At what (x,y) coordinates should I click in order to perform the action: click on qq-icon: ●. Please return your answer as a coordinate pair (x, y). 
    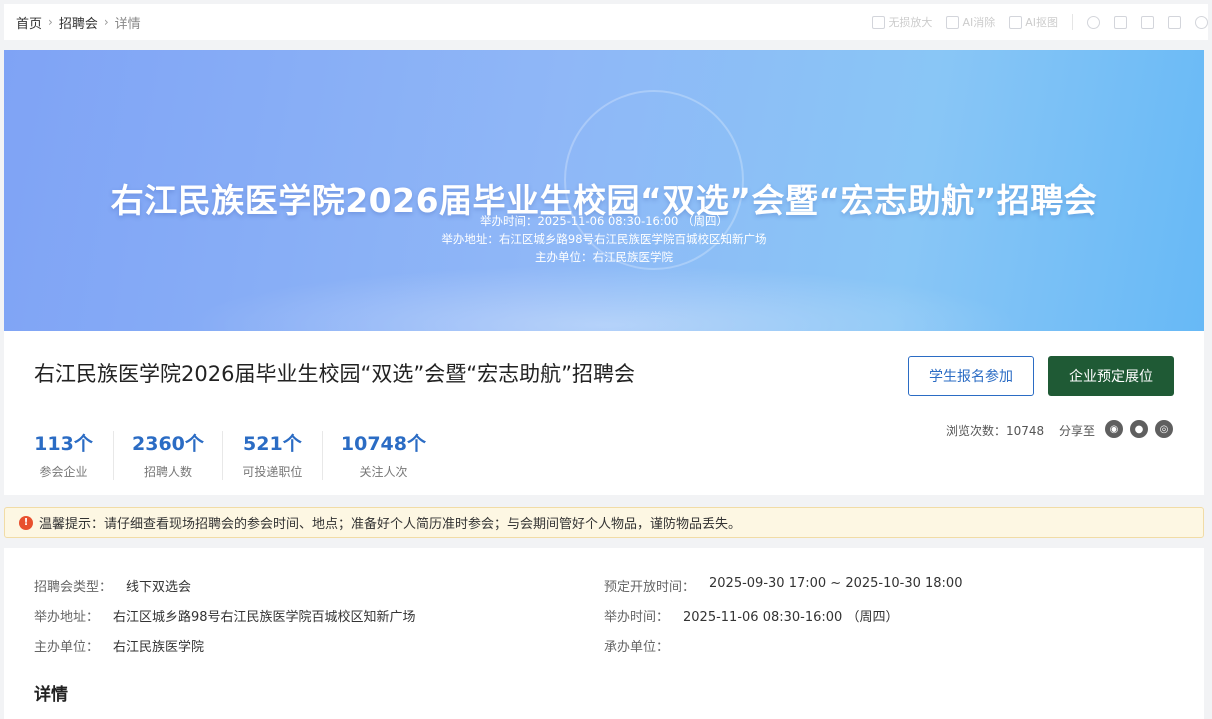
    Looking at the image, I should click on (1139, 429).